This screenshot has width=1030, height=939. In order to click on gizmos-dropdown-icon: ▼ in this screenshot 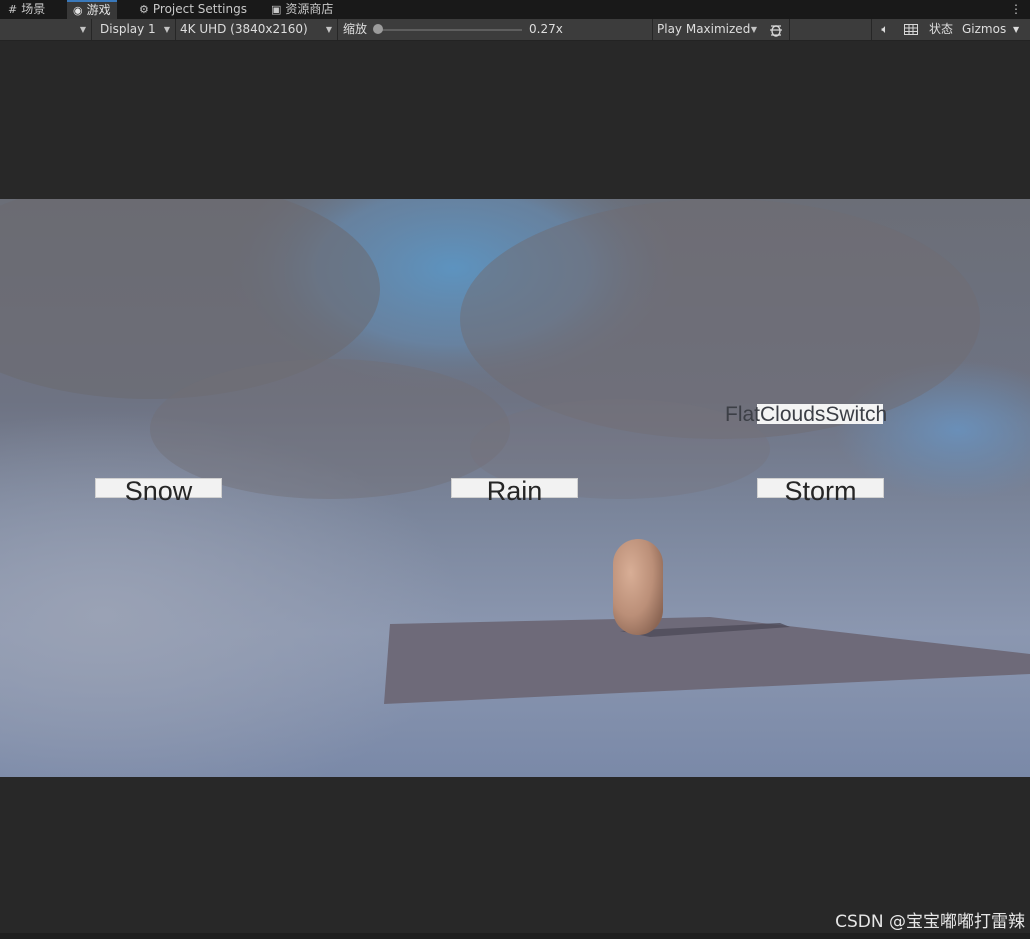, I will do `click(1016, 29)`.